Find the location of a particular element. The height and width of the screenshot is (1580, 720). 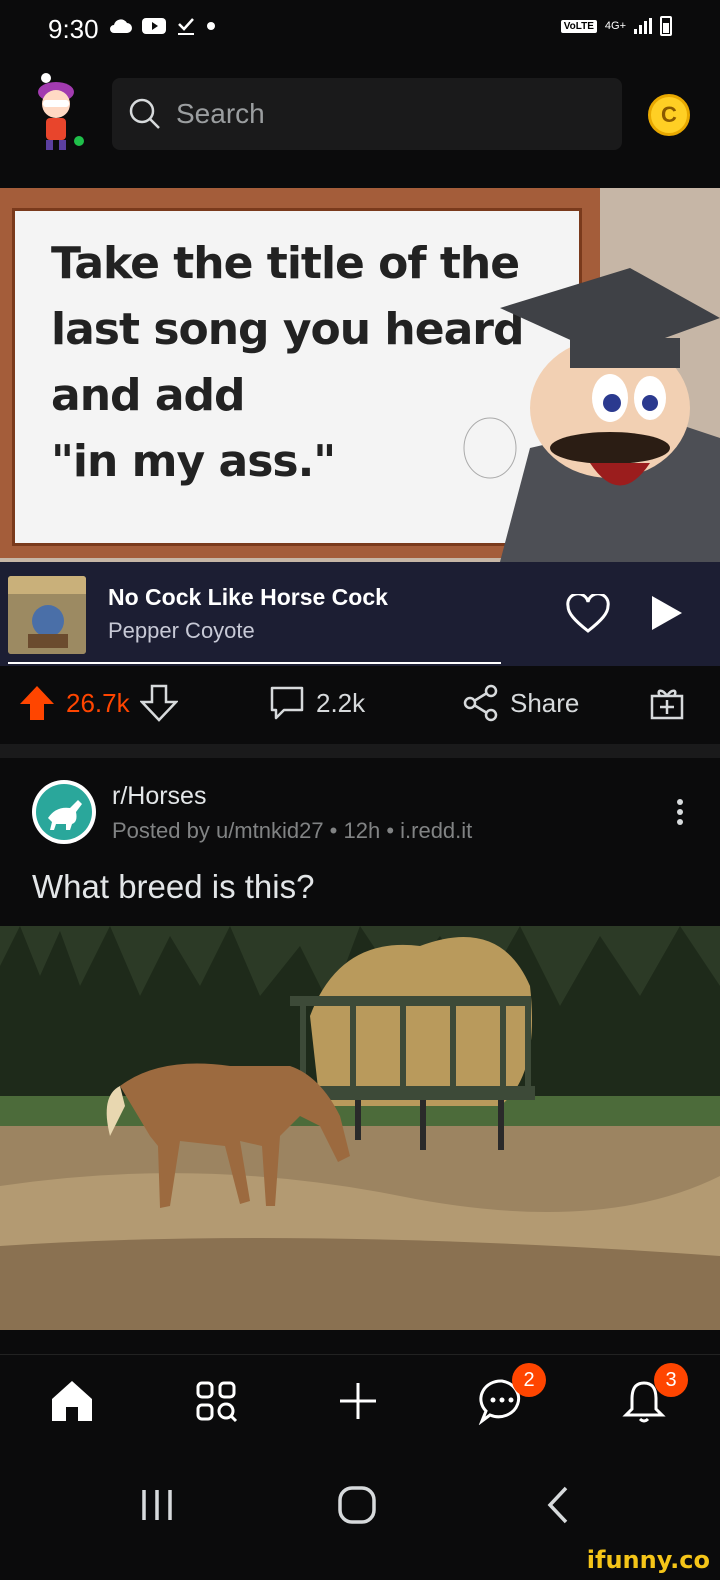

upvote-count: 26.7k is located at coordinates (98, 702).